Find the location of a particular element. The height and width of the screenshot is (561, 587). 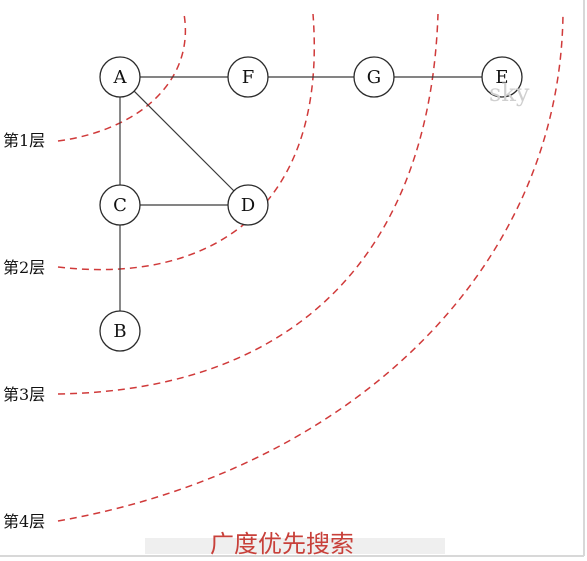

node-d: D is located at coordinates (248, 205).